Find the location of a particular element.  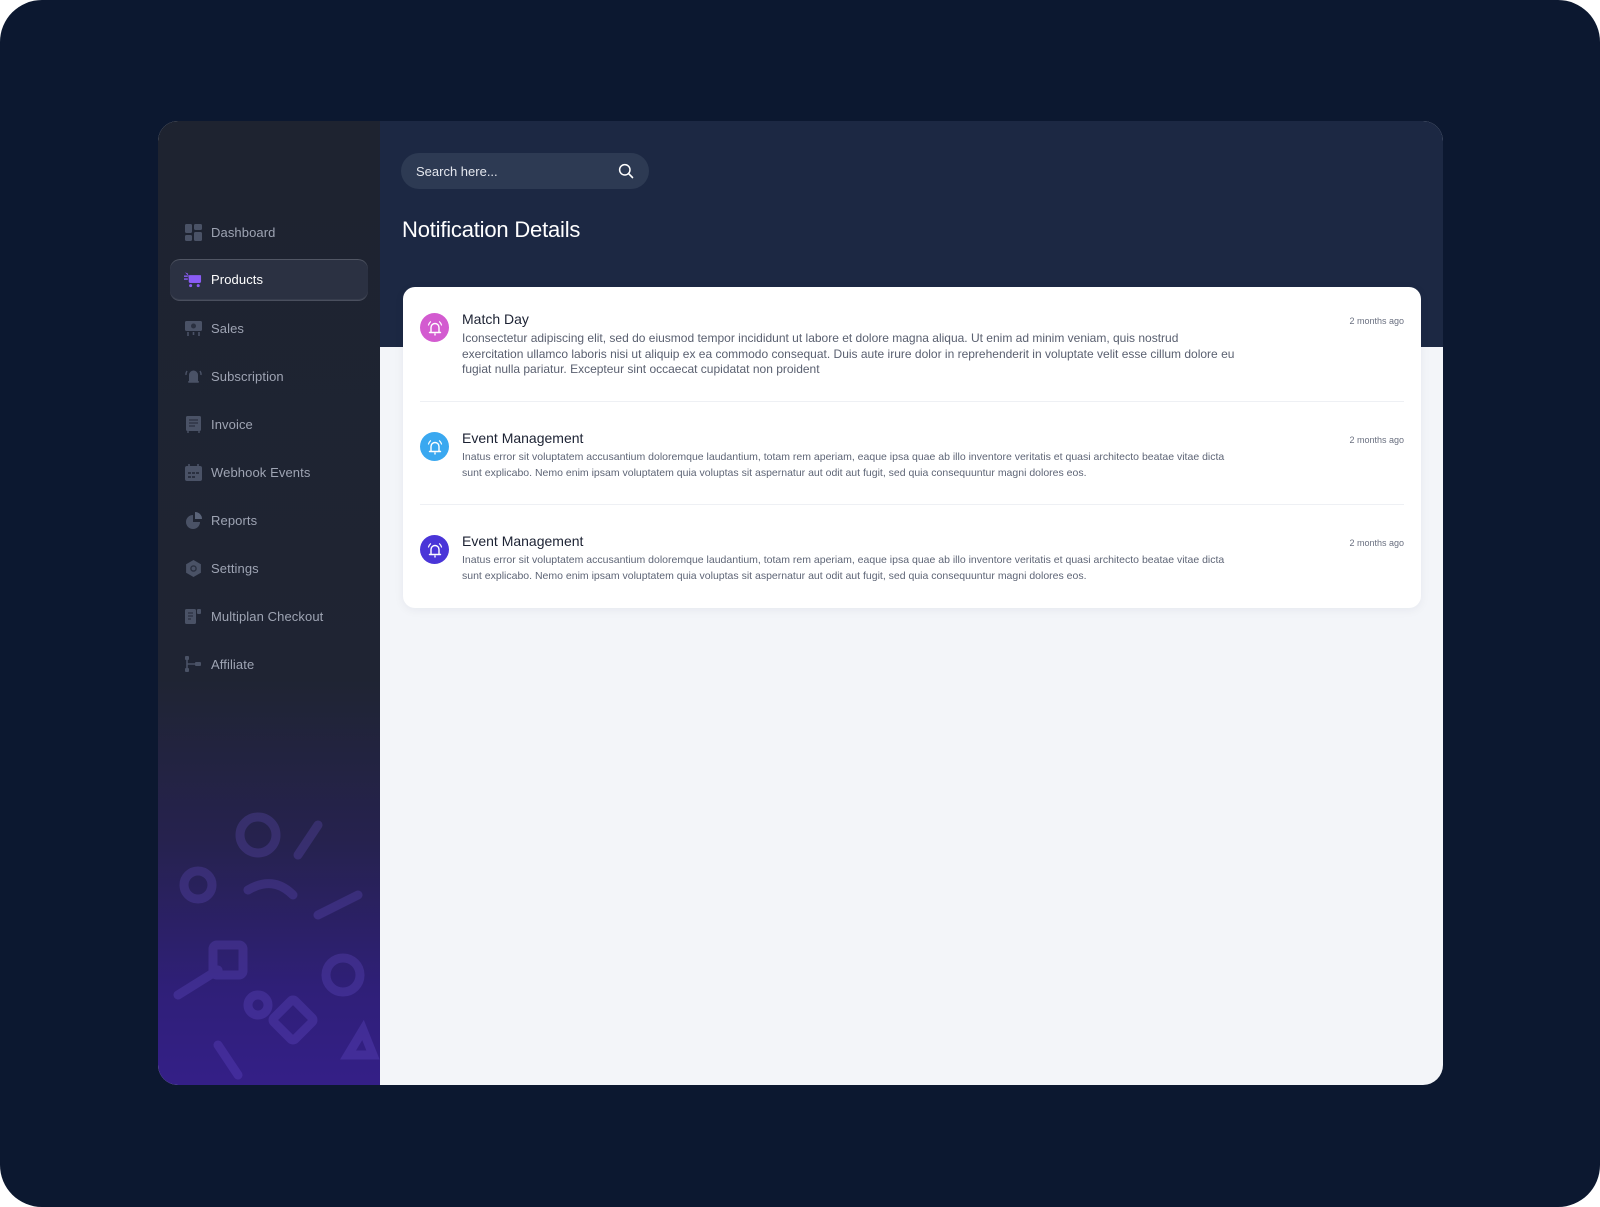

products-cart-icon is located at coordinates (193, 280).